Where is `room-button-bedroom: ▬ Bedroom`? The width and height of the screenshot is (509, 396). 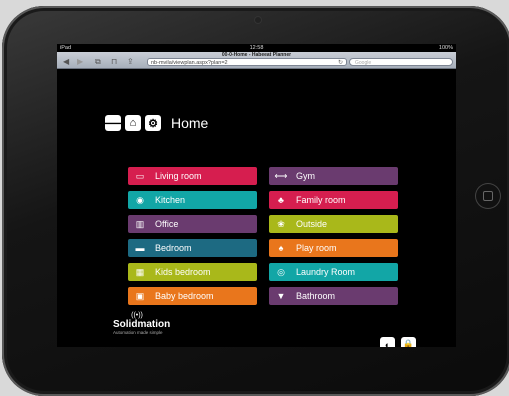
room-button-bedroom: ▬ Bedroom is located at coordinates (192, 248).